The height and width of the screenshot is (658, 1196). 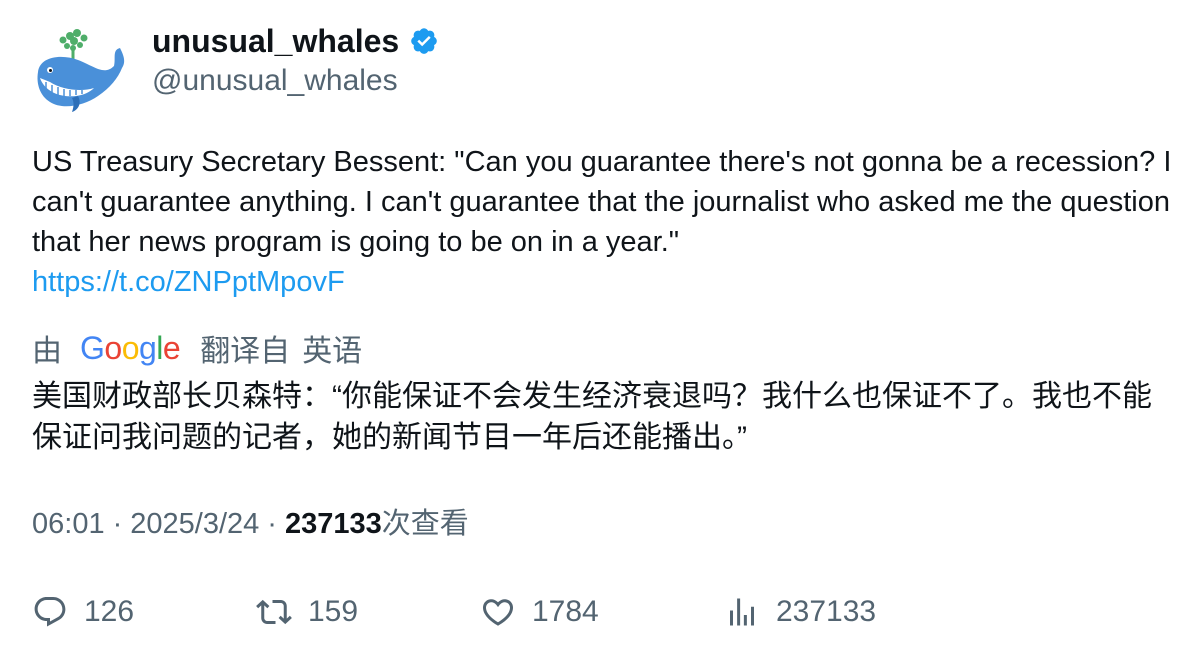 I want to click on tweet-meta: 06:01 · 2025/3/24 · 237133 次查看, so click(x=250, y=524).